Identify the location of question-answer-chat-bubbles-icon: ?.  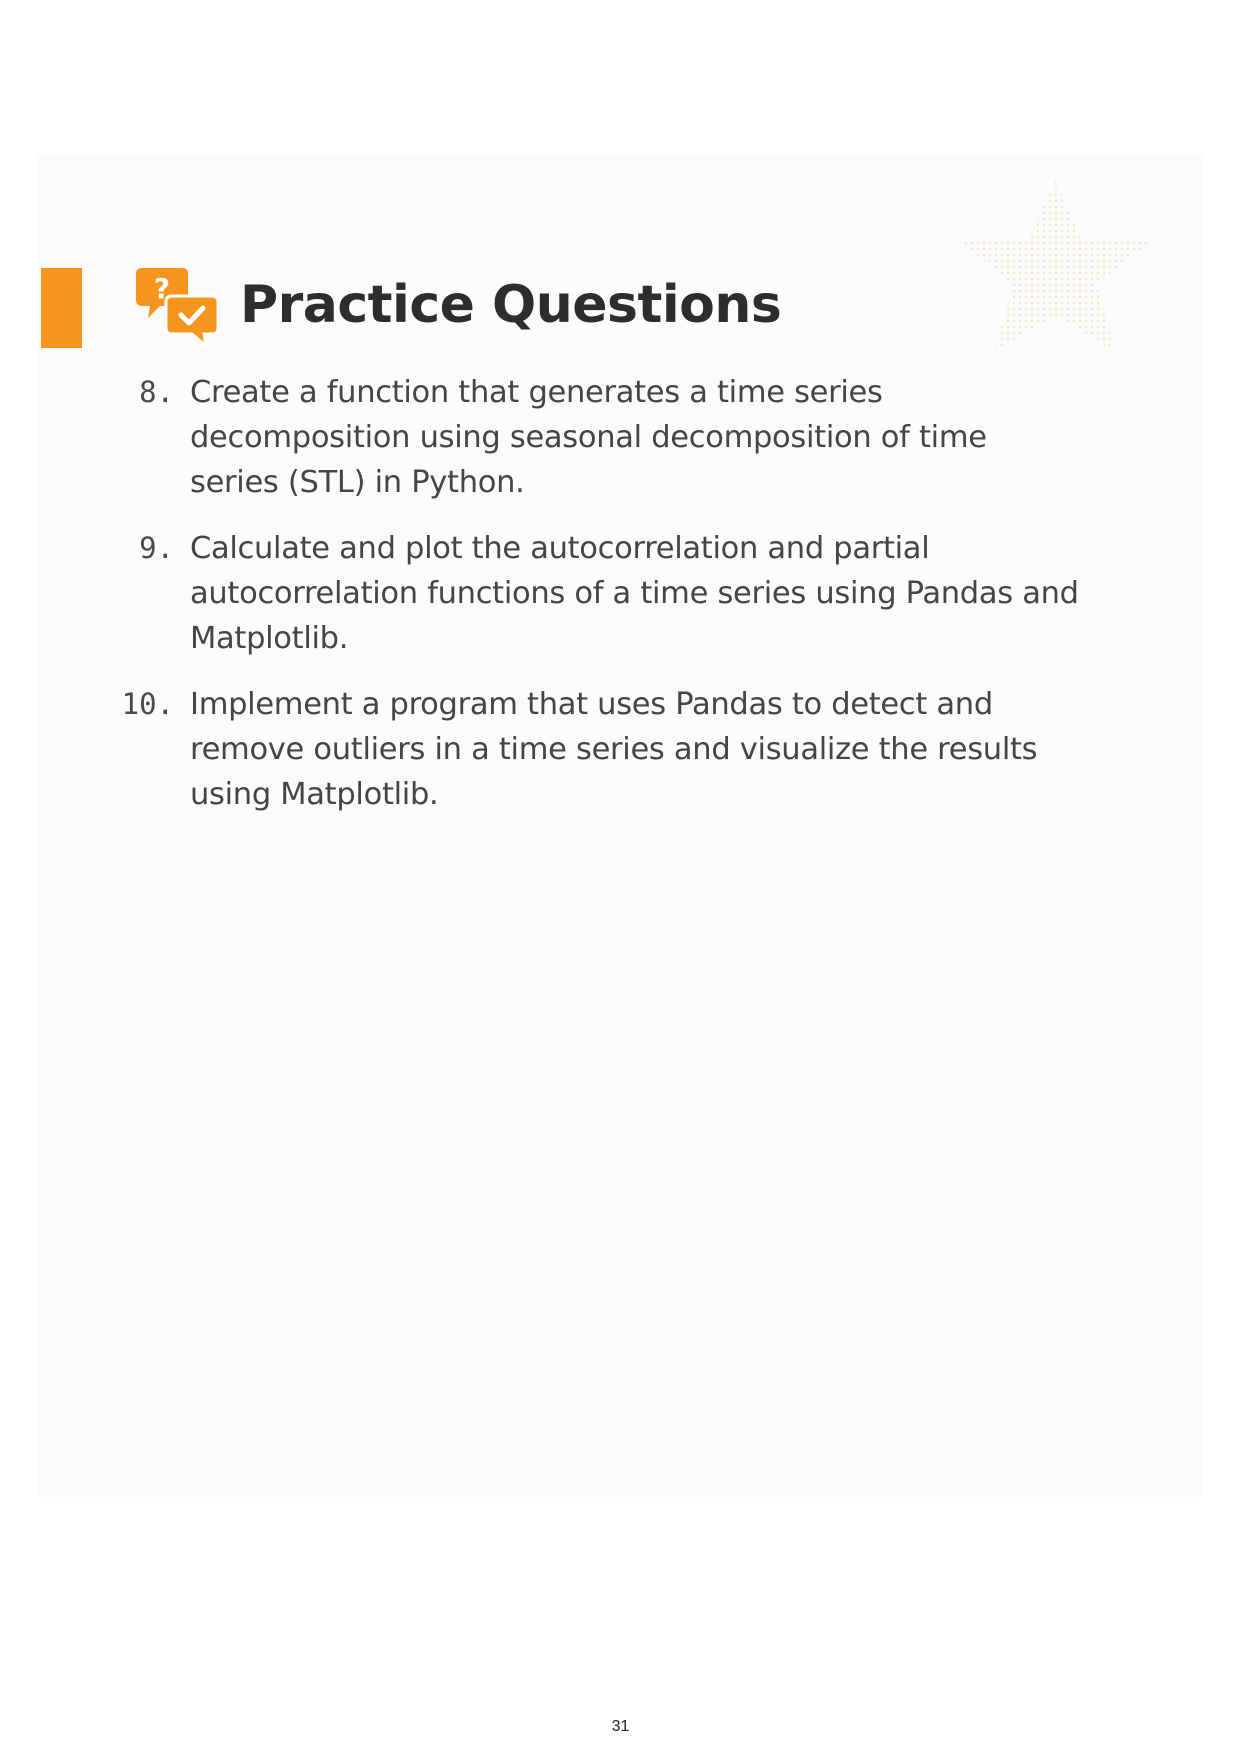
(178, 309).